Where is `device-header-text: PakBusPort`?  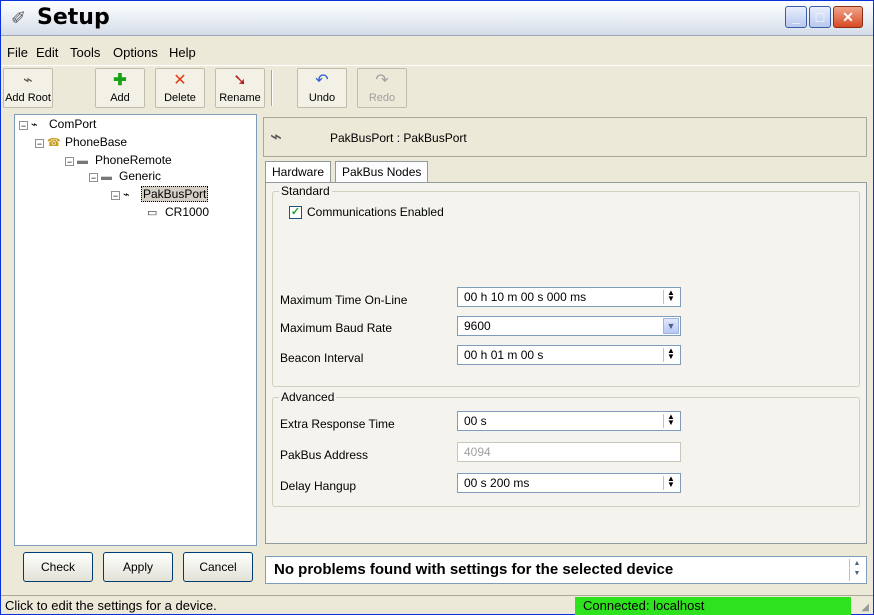
device-header-text: PakBusPort is located at coordinates (398, 138).